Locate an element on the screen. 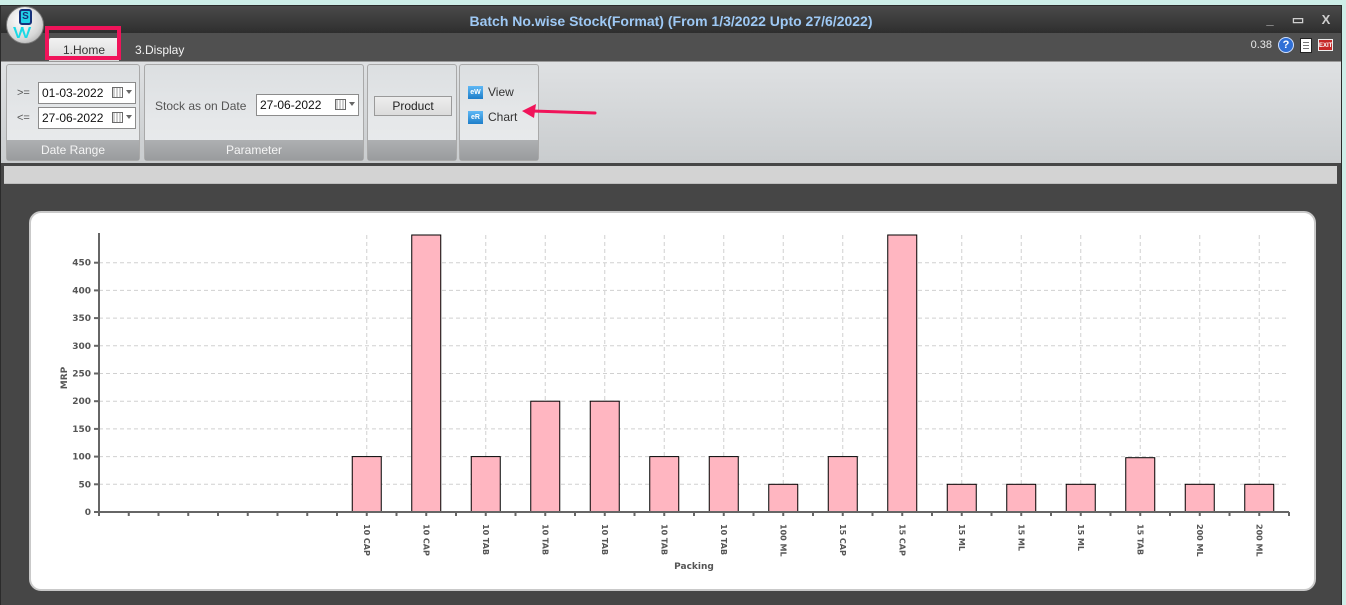 The height and width of the screenshot is (605, 1346). document-icon is located at coordinates (1306, 45).